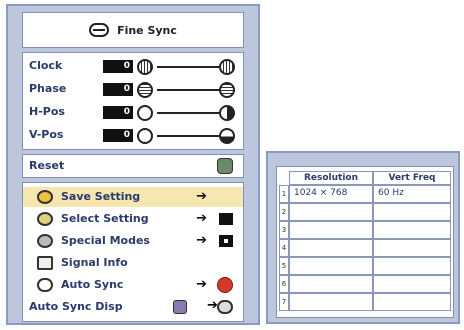  What do you see at coordinates (225, 307) in the screenshot?
I see `sync-display-icon` at bounding box center [225, 307].